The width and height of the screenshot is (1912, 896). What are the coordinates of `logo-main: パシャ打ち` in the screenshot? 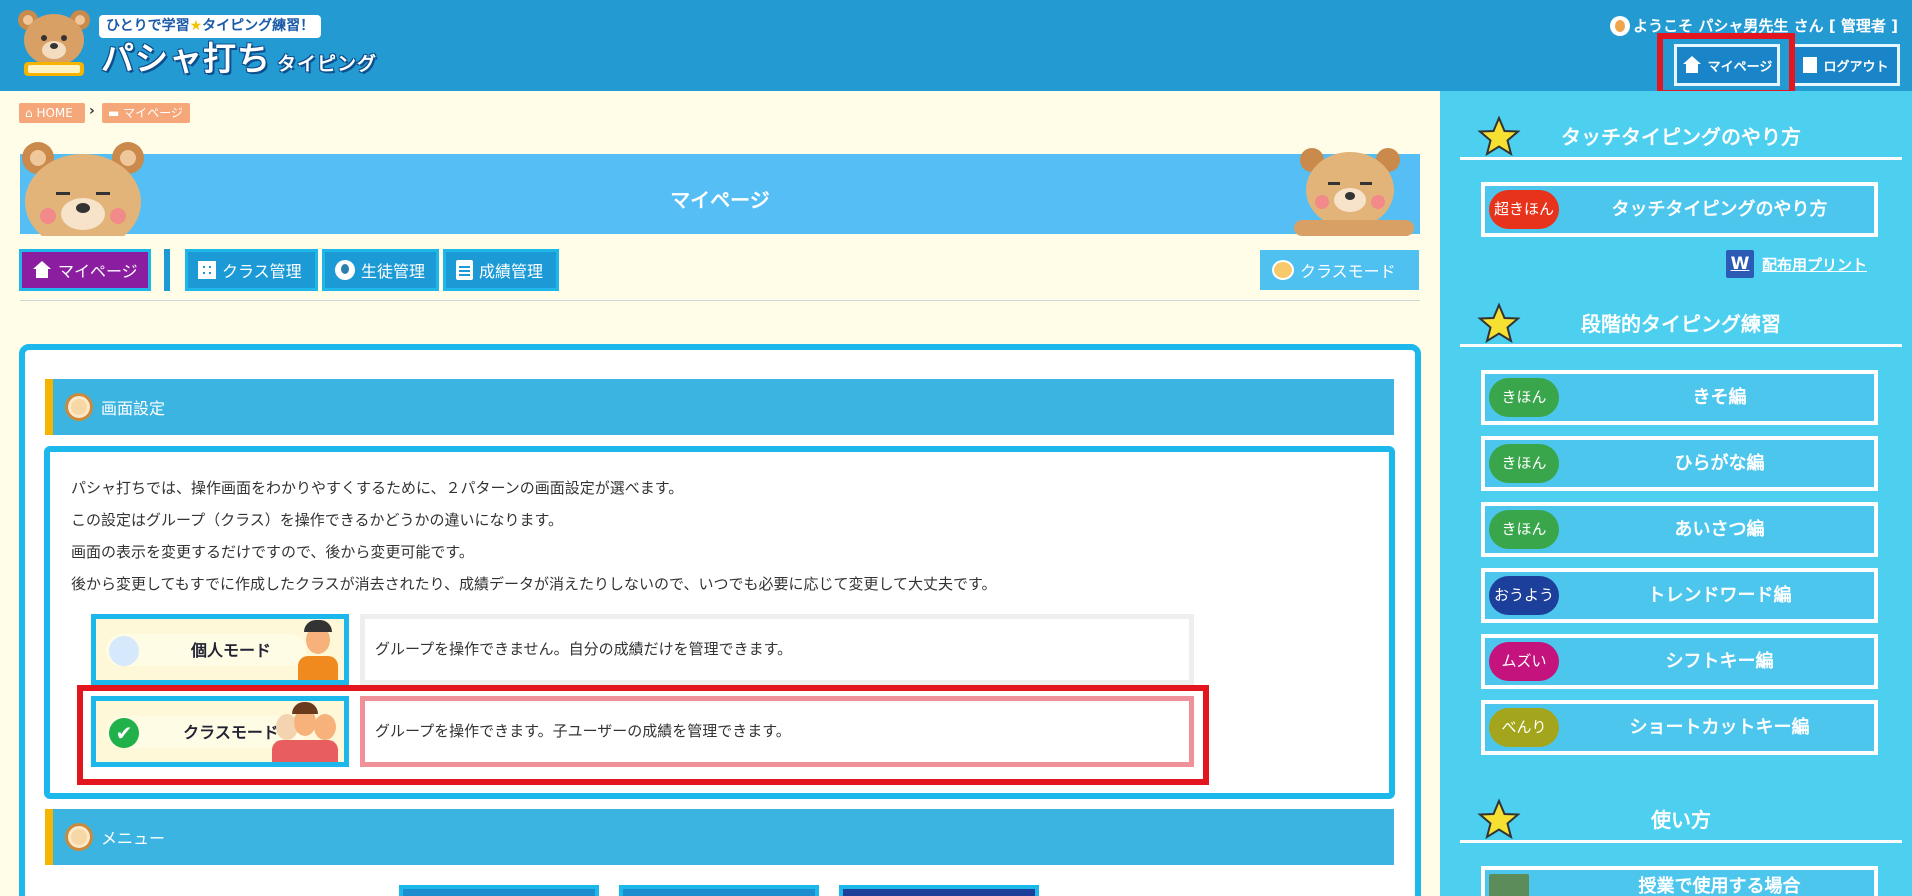 It's located at (186, 58).